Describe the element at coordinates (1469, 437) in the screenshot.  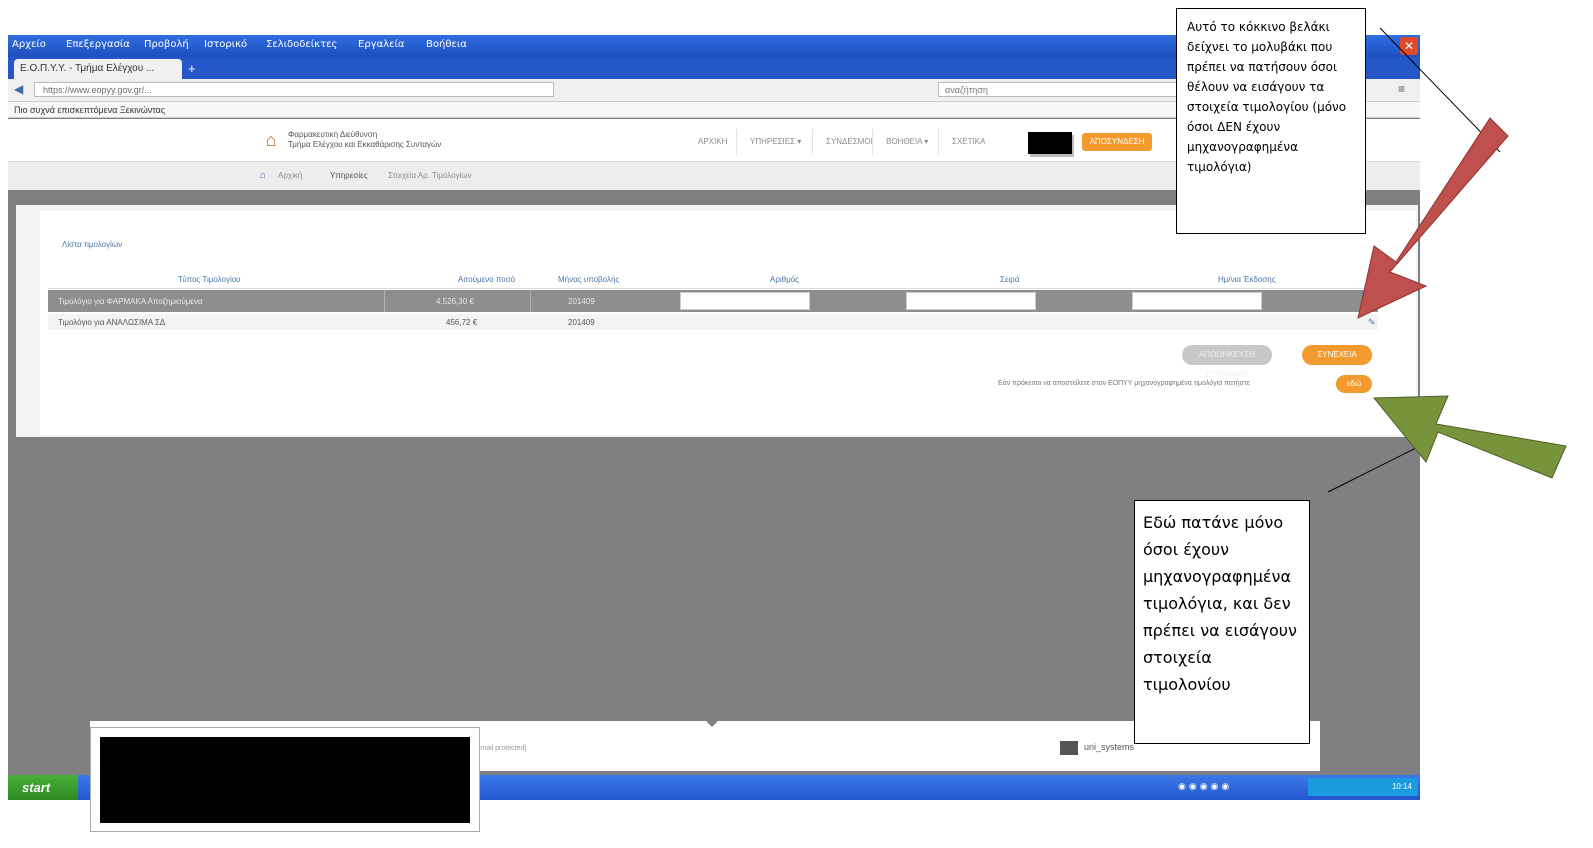
I see `green-arrow-icon` at that location.